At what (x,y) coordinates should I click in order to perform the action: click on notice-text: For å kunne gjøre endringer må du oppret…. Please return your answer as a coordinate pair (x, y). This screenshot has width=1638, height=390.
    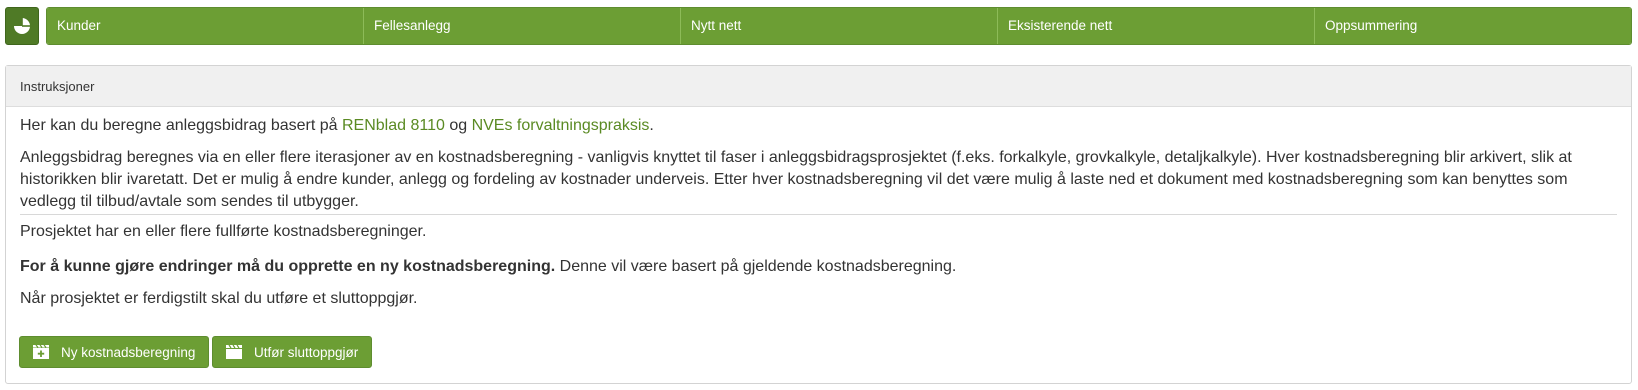
    Looking at the image, I should click on (818, 267).